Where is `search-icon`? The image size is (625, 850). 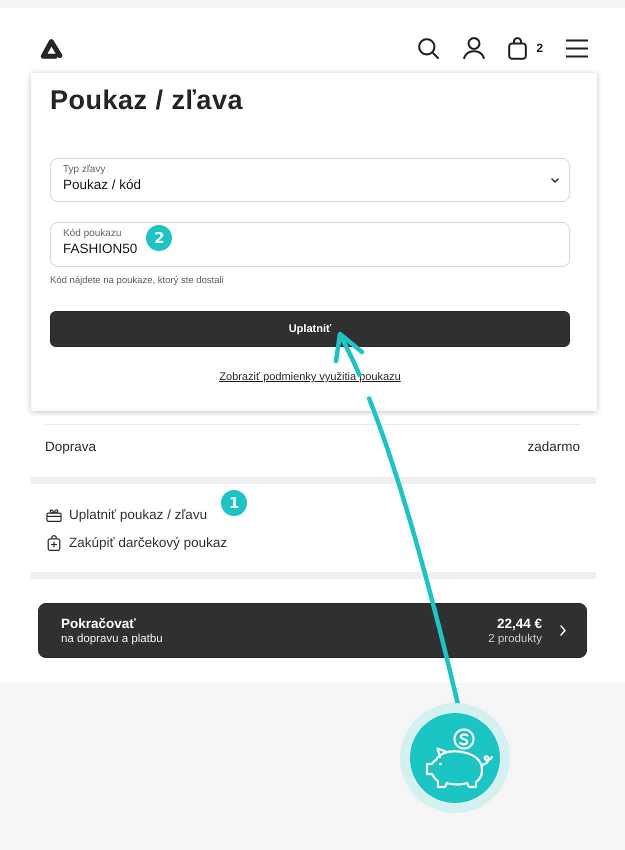 search-icon is located at coordinates (429, 48).